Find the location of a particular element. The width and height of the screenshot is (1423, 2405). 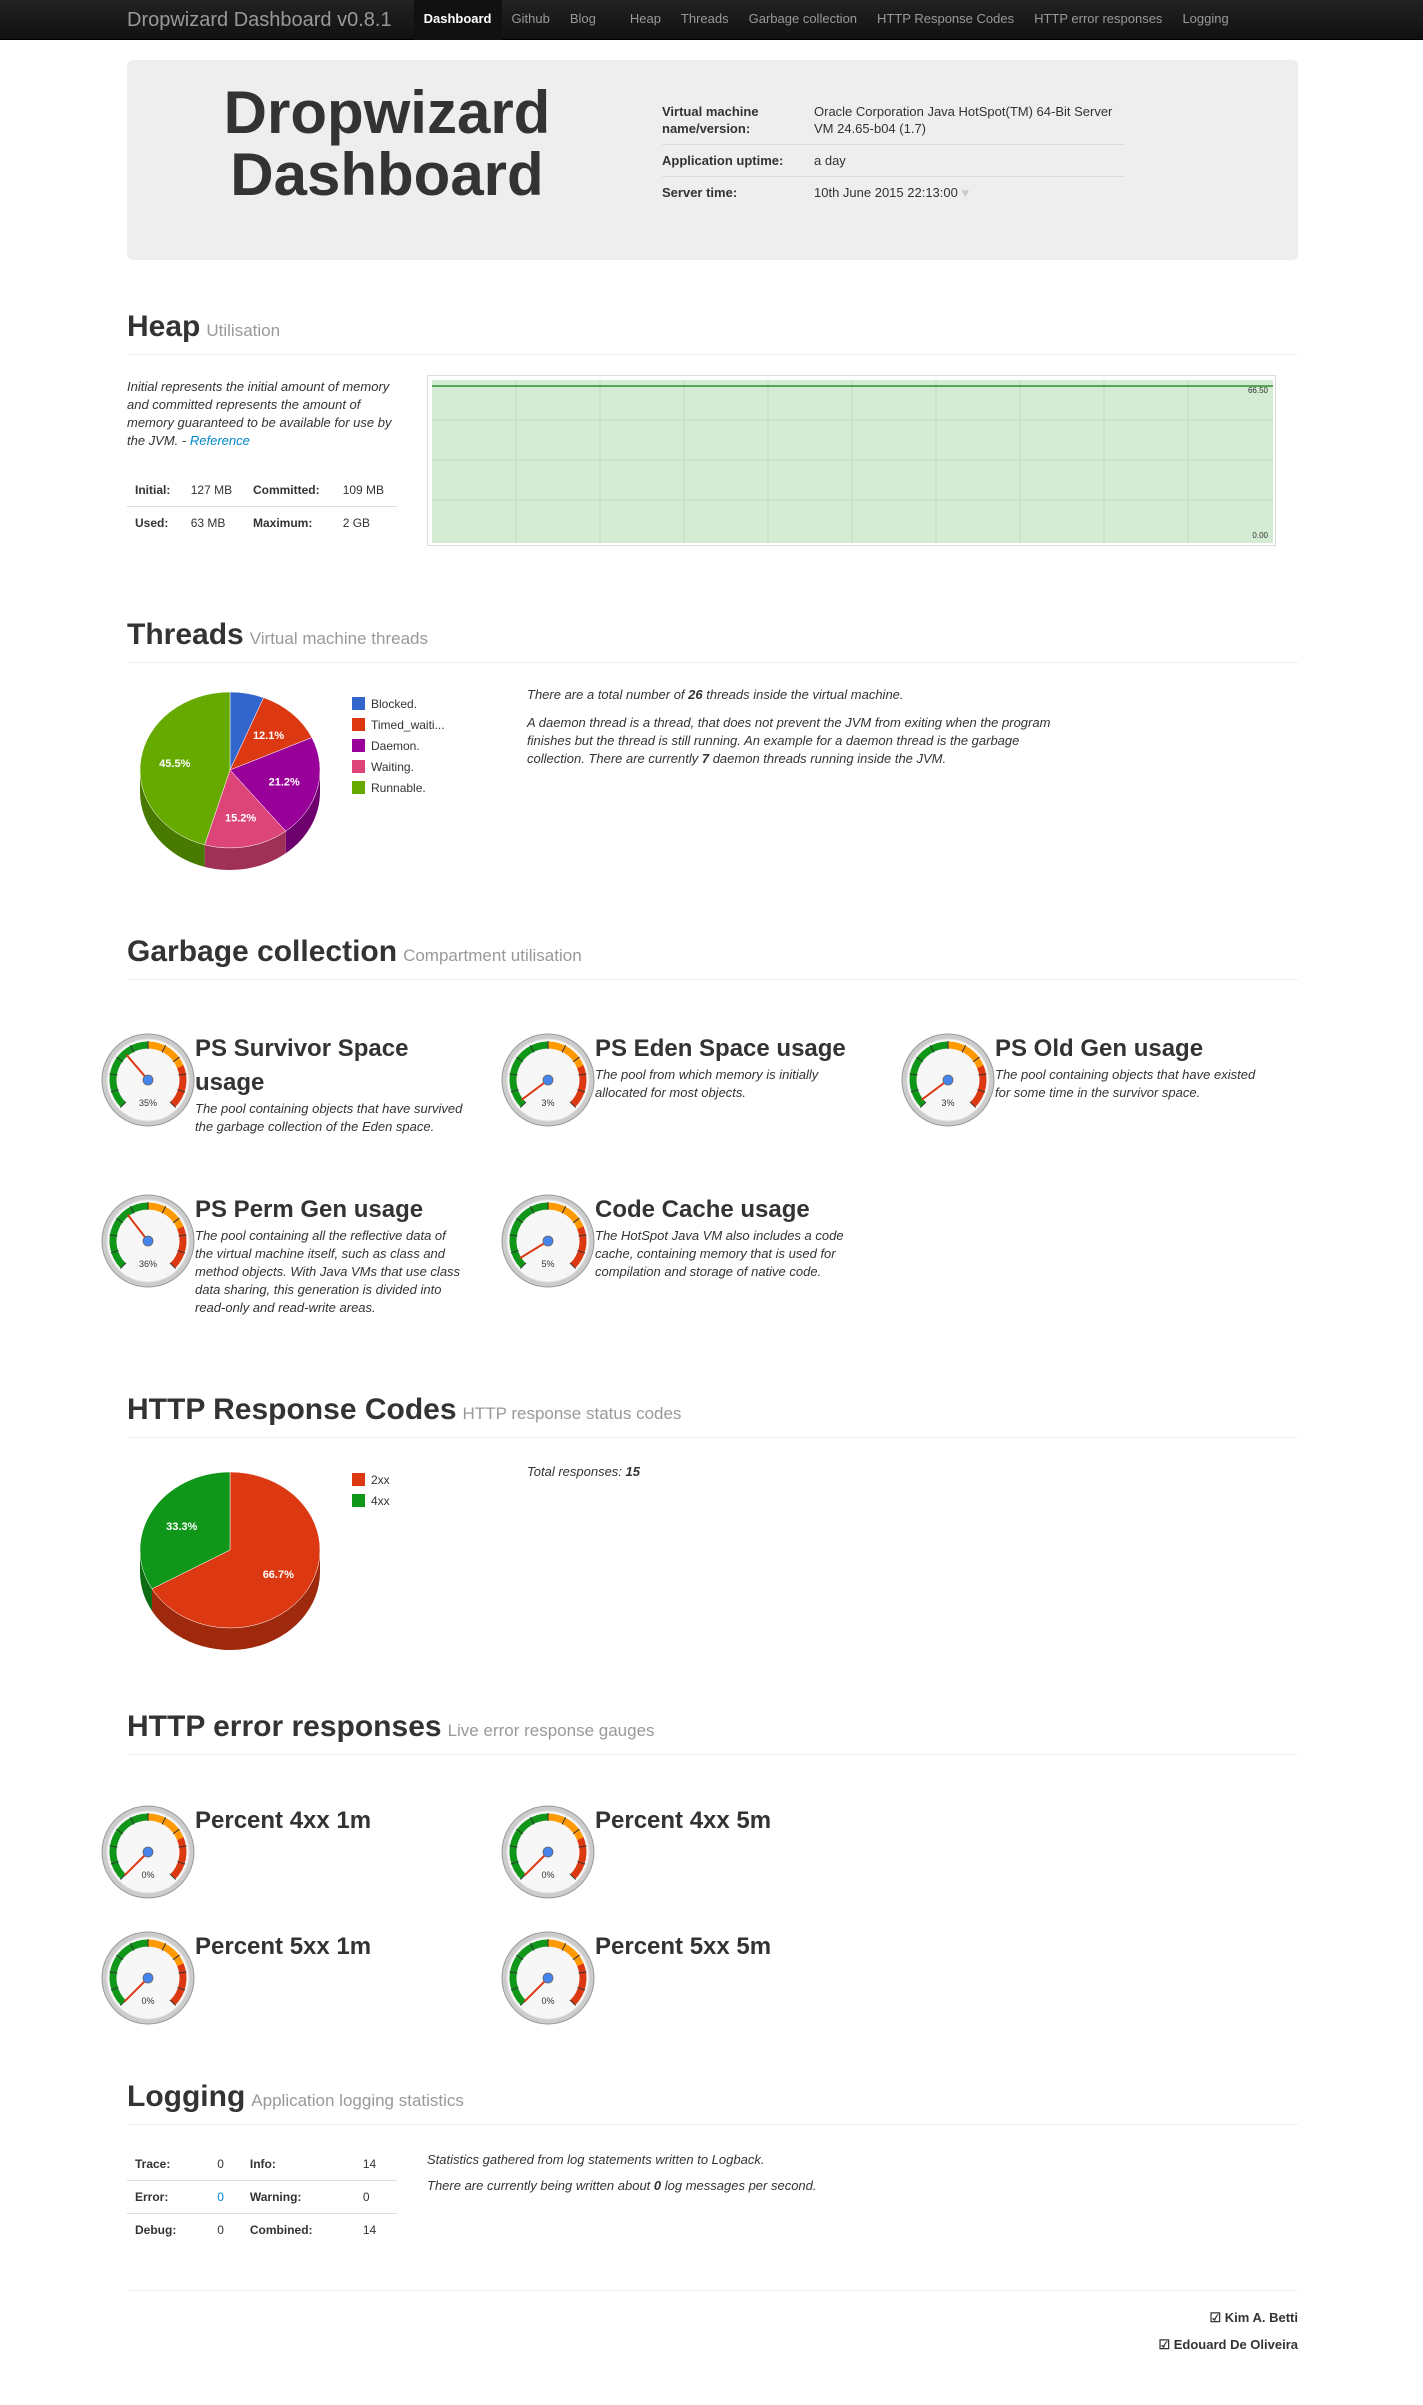

threads-header: Threads Virtual machine threads is located at coordinates (712, 640).